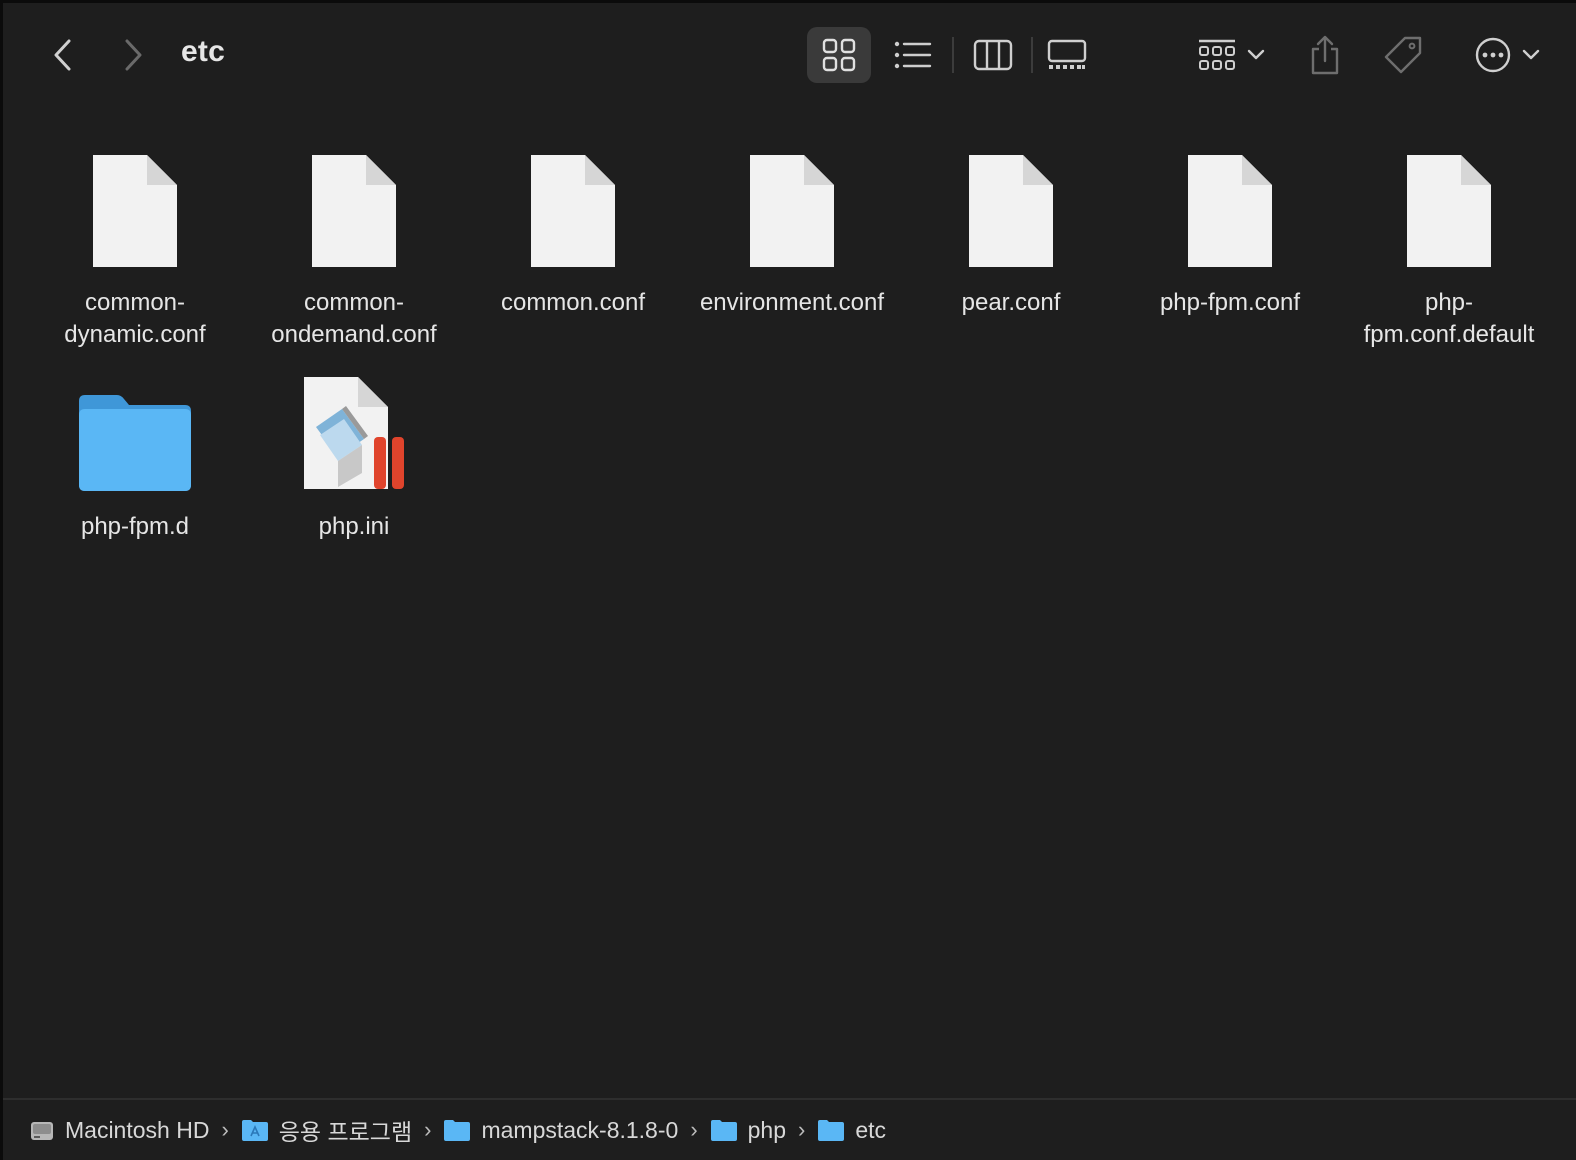 The image size is (1576, 1160). I want to click on share-button, so click(1325, 55).